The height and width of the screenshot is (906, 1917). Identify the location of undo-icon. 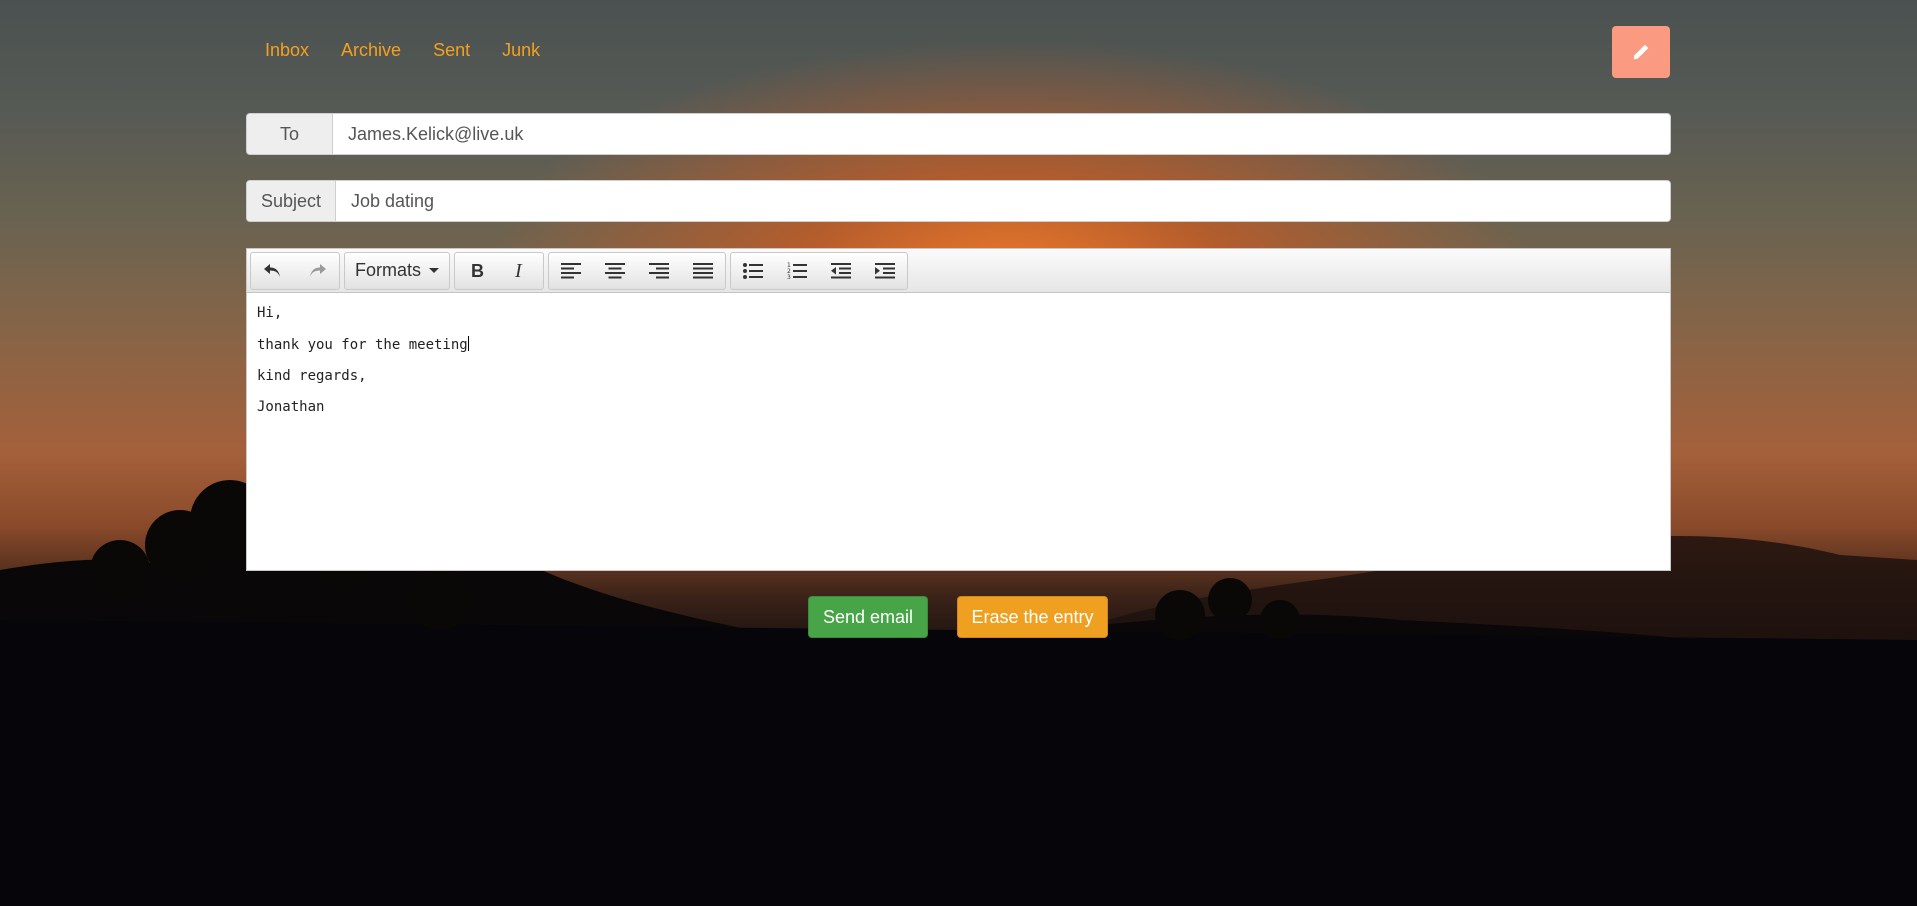
(272, 270).